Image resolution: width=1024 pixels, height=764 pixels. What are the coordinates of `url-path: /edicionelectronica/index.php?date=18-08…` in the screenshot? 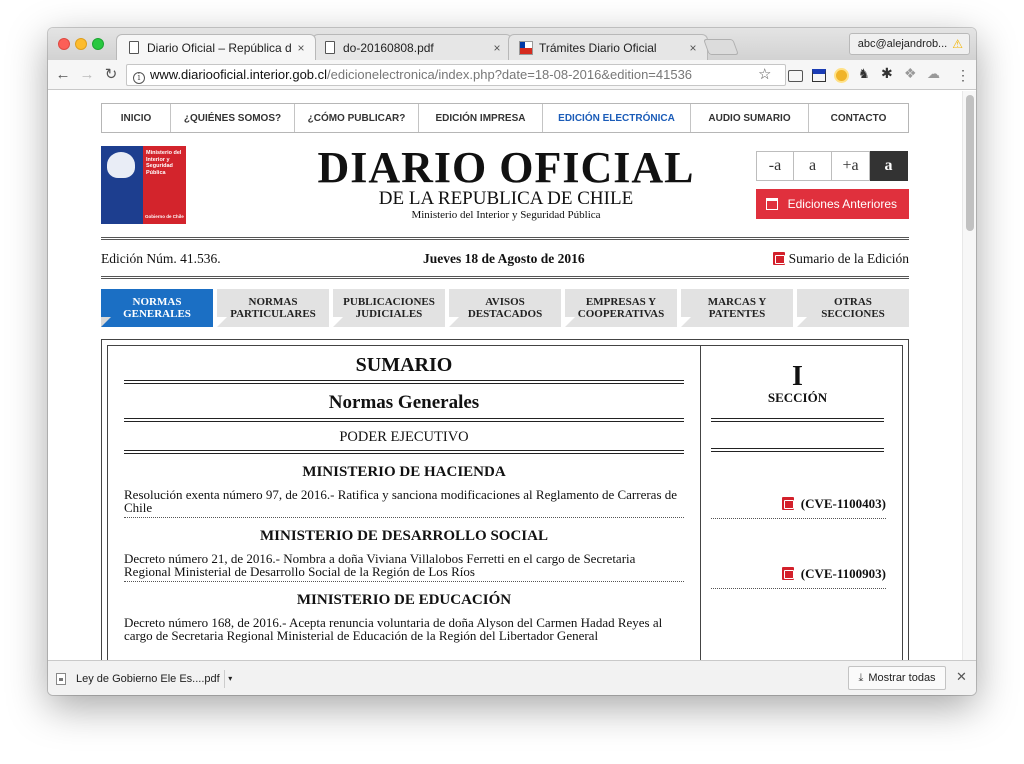 It's located at (510, 74).